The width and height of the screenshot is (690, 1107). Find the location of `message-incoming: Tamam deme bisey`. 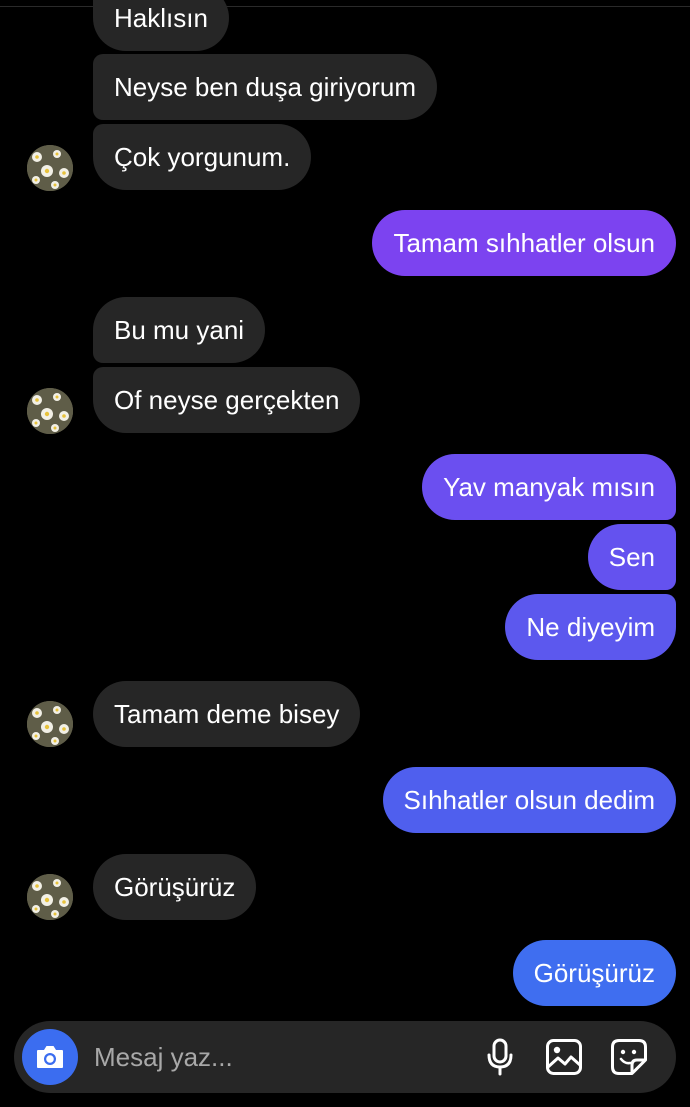

message-incoming: Tamam deme bisey is located at coordinates (227, 714).